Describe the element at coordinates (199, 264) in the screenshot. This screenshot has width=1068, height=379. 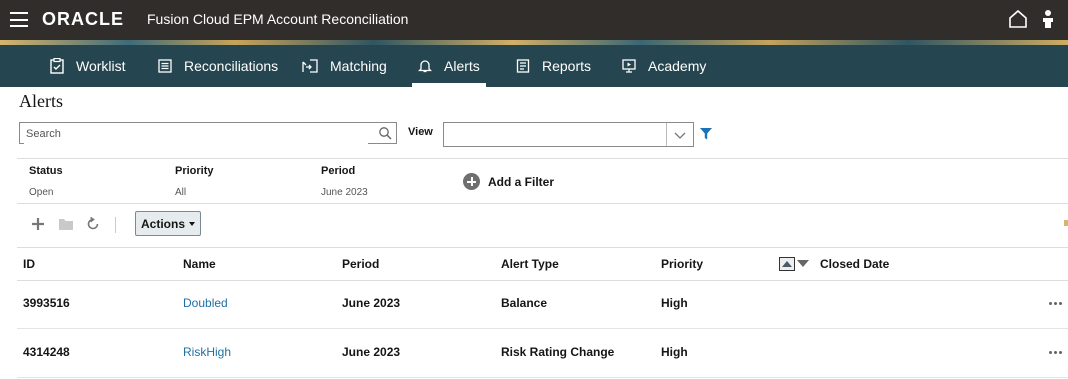
I see `column-header-name: Name` at that location.